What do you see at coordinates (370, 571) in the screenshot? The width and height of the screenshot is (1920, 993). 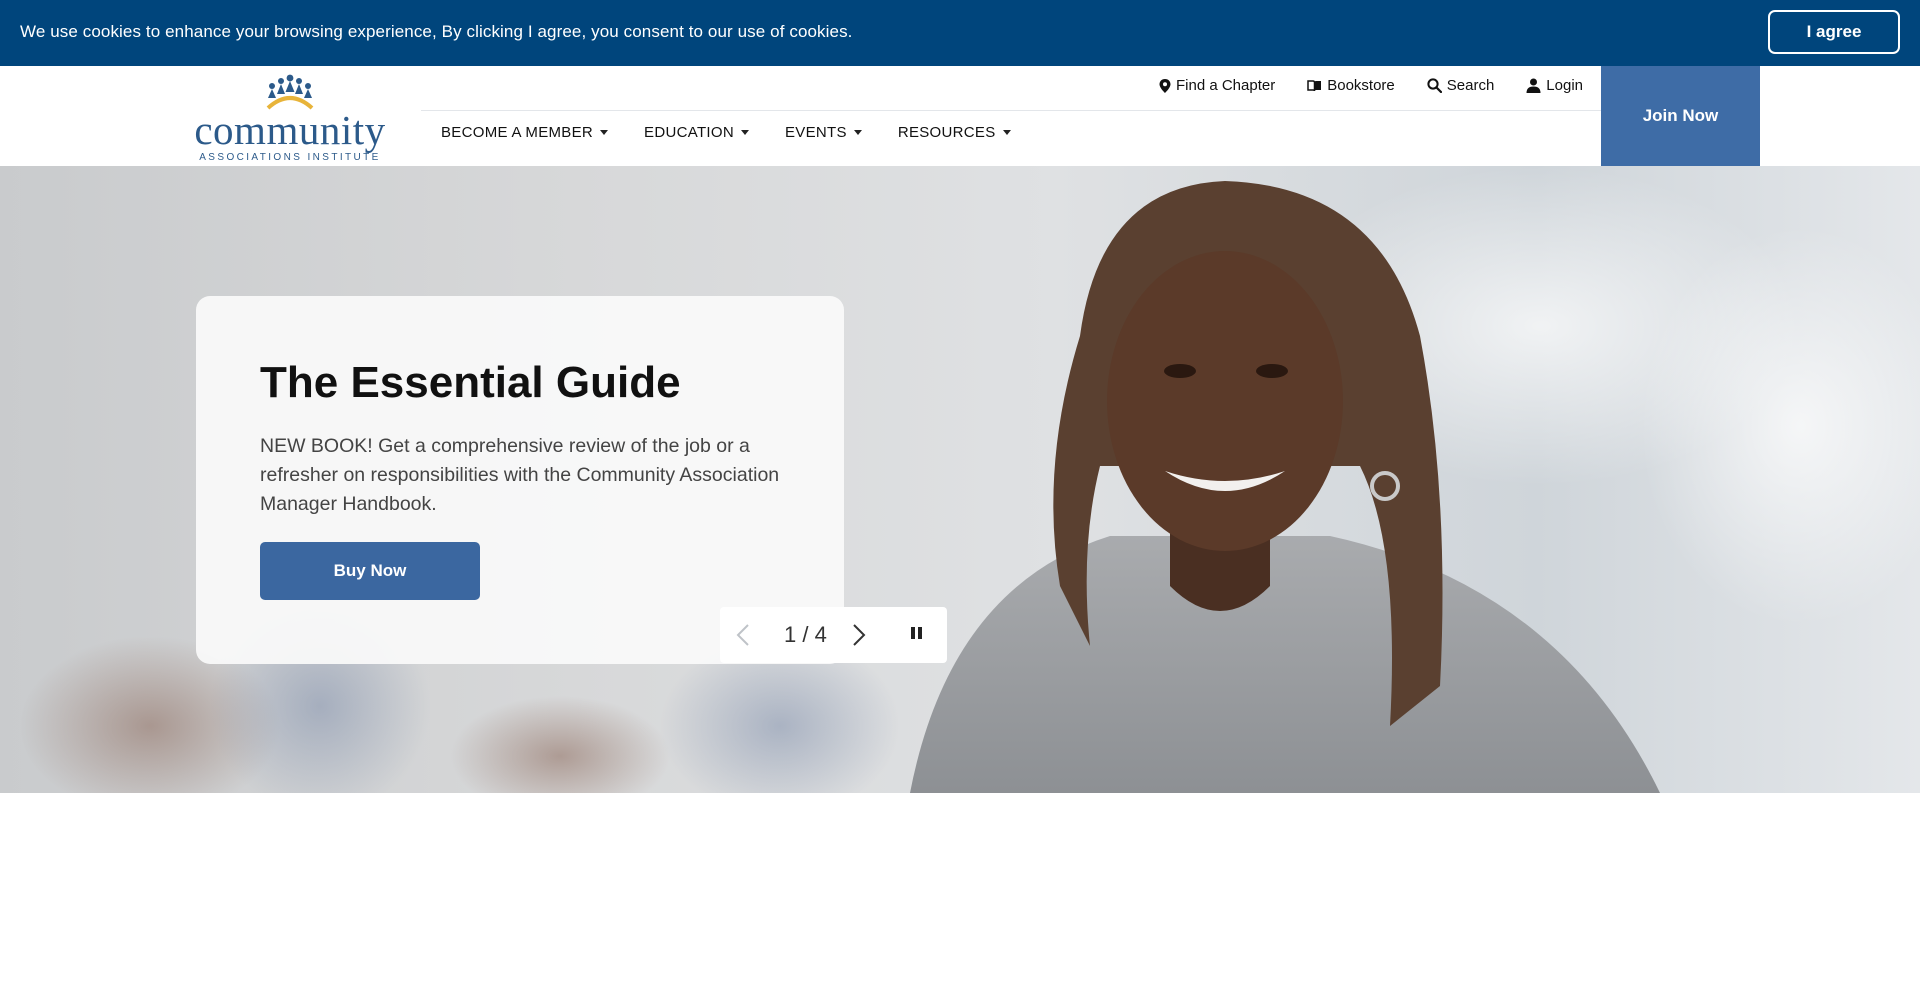 I see `buy-now-button: Buy Now` at bounding box center [370, 571].